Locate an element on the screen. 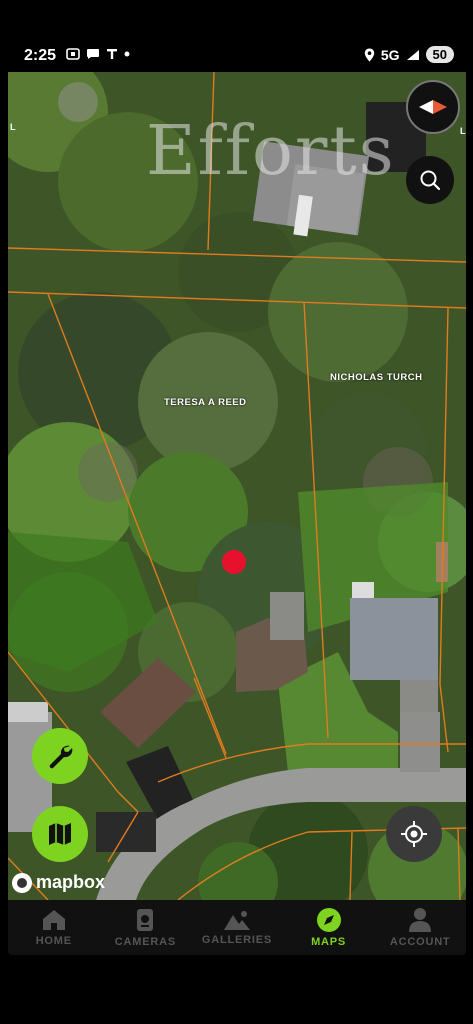 The image size is (473, 1024). compass-map-icon is located at coordinates (328, 920).